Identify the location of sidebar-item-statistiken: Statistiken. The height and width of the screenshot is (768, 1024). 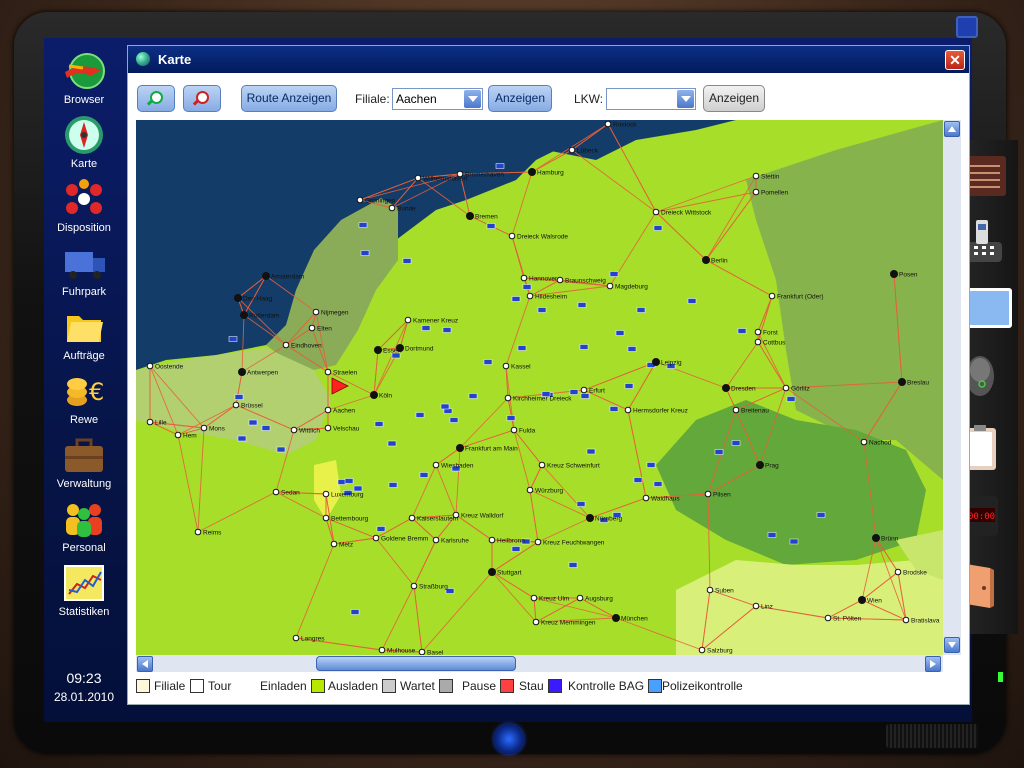
(84, 593).